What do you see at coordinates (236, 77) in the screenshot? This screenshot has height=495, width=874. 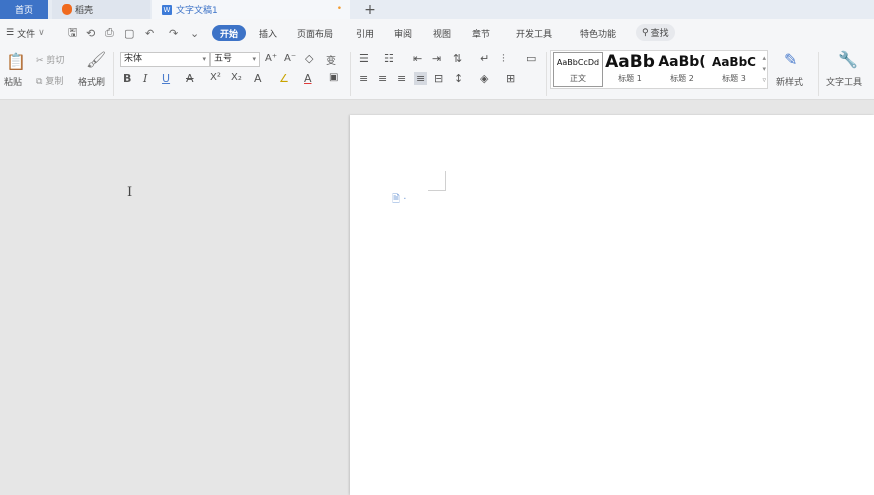 I see `subscript-button: X₂` at bounding box center [236, 77].